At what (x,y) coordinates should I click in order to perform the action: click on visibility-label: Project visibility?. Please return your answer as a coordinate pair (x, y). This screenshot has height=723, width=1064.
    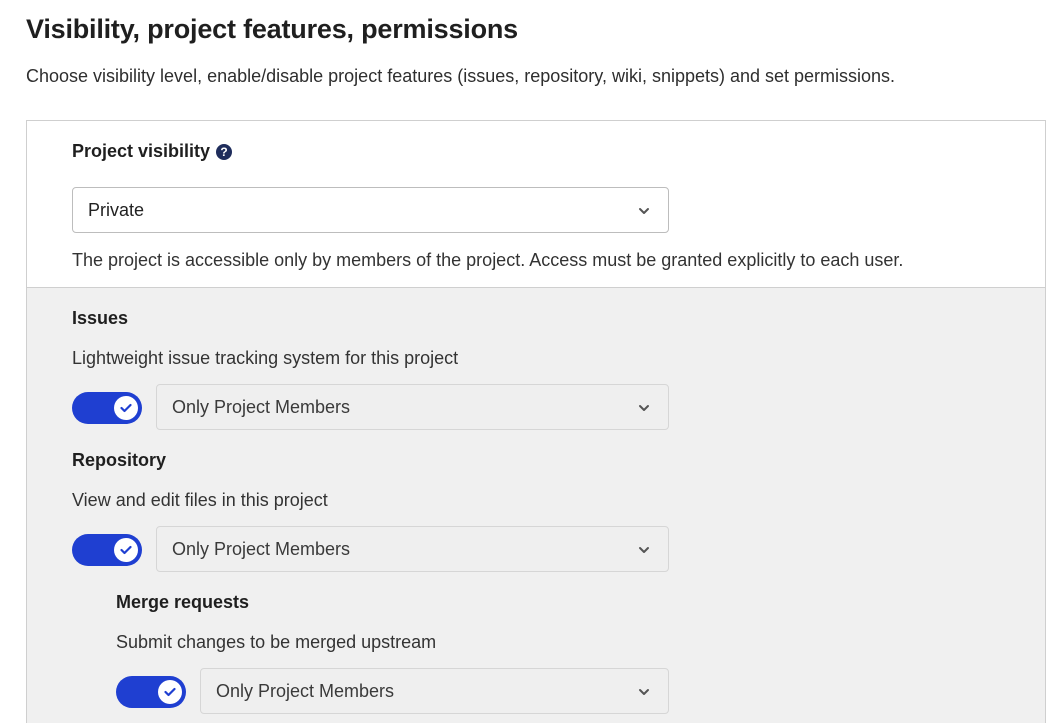
    Looking at the image, I should click on (152, 151).